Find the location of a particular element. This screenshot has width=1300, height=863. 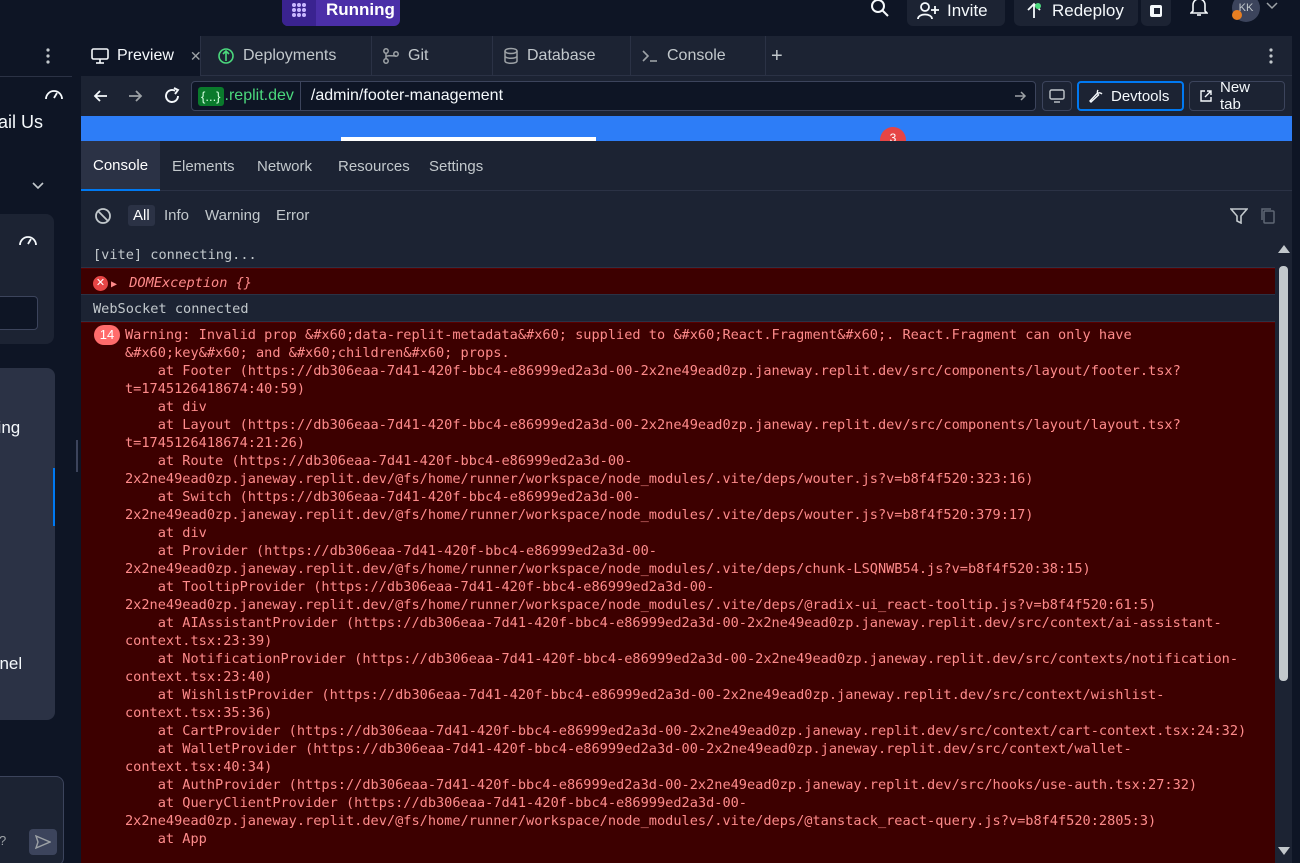

send-icon is located at coordinates (43, 842).